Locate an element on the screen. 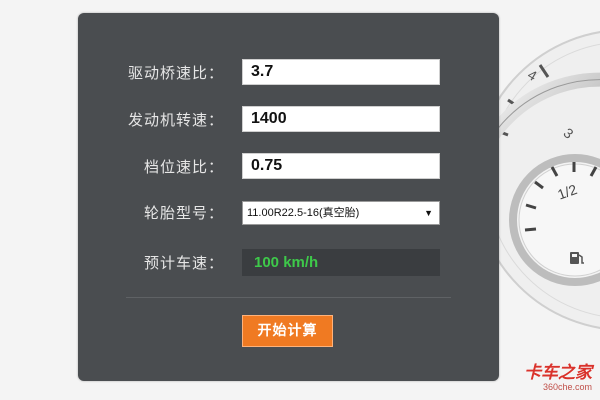  tire-model-selected-value: 11.00R22.5-16(真空胎) is located at coordinates (303, 213).